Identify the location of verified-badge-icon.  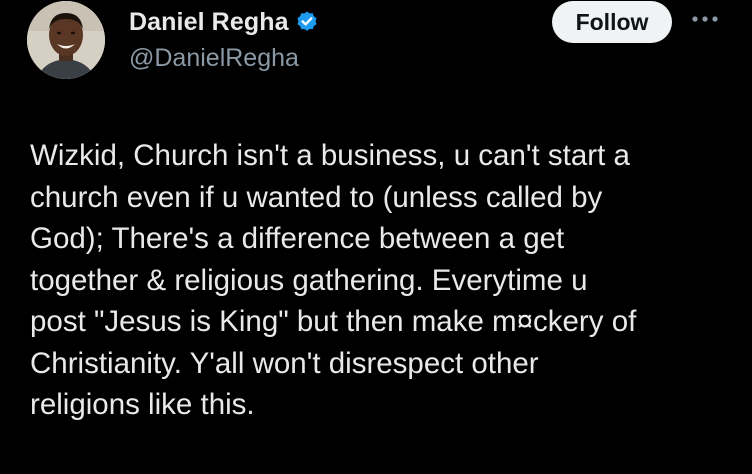
(307, 22).